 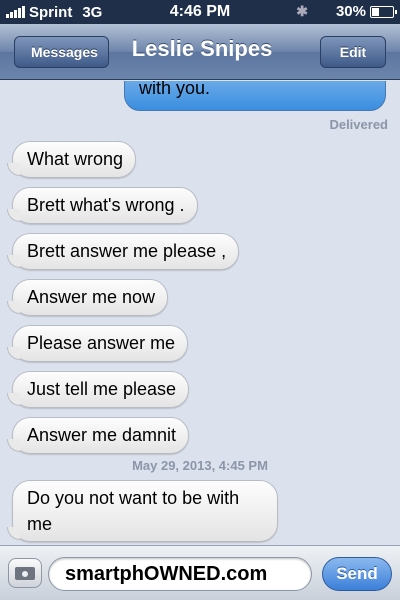 I want to click on message-input-bar: smartphOWNED.com Send, so click(x=200, y=572).